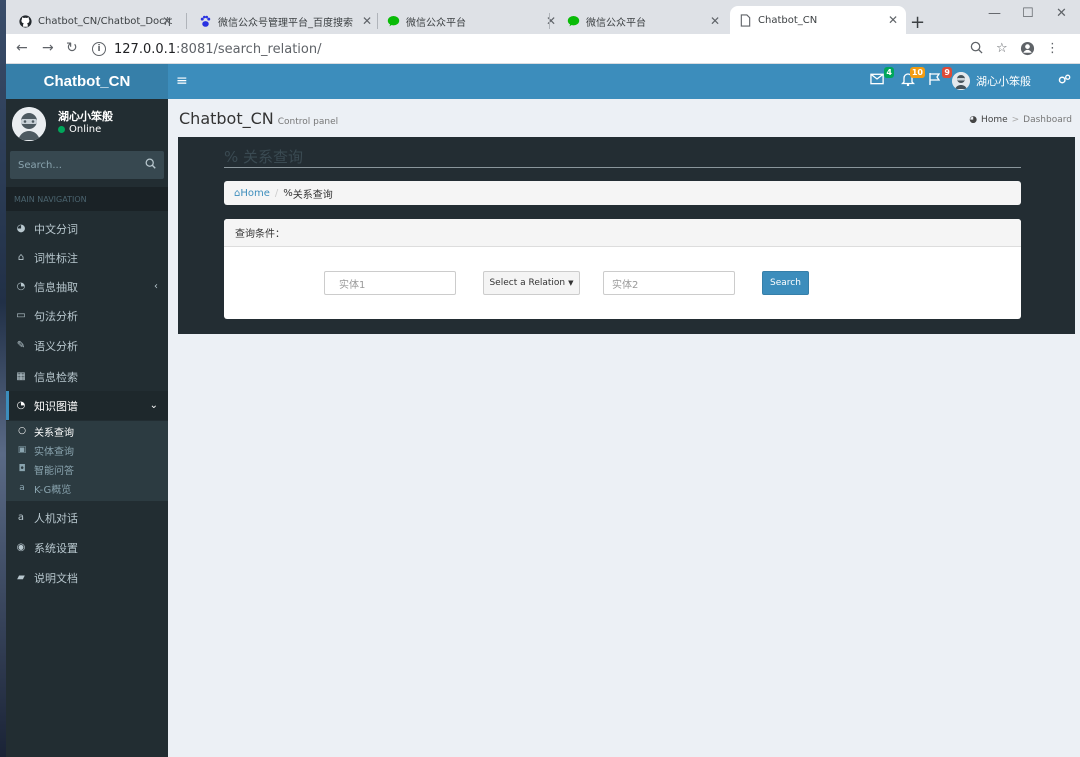 The width and height of the screenshot is (1080, 757). I want to click on inner-breadcrumb-current: 关系查询, so click(312, 195).